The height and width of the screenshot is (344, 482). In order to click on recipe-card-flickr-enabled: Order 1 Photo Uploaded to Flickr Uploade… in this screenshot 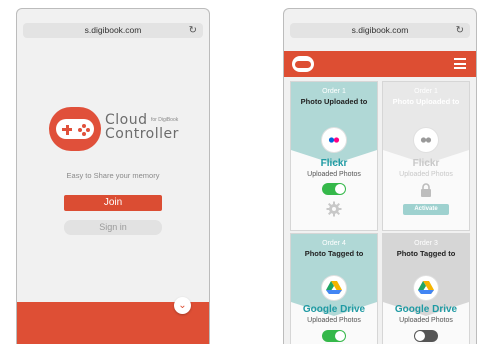, I will do `click(334, 156)`.